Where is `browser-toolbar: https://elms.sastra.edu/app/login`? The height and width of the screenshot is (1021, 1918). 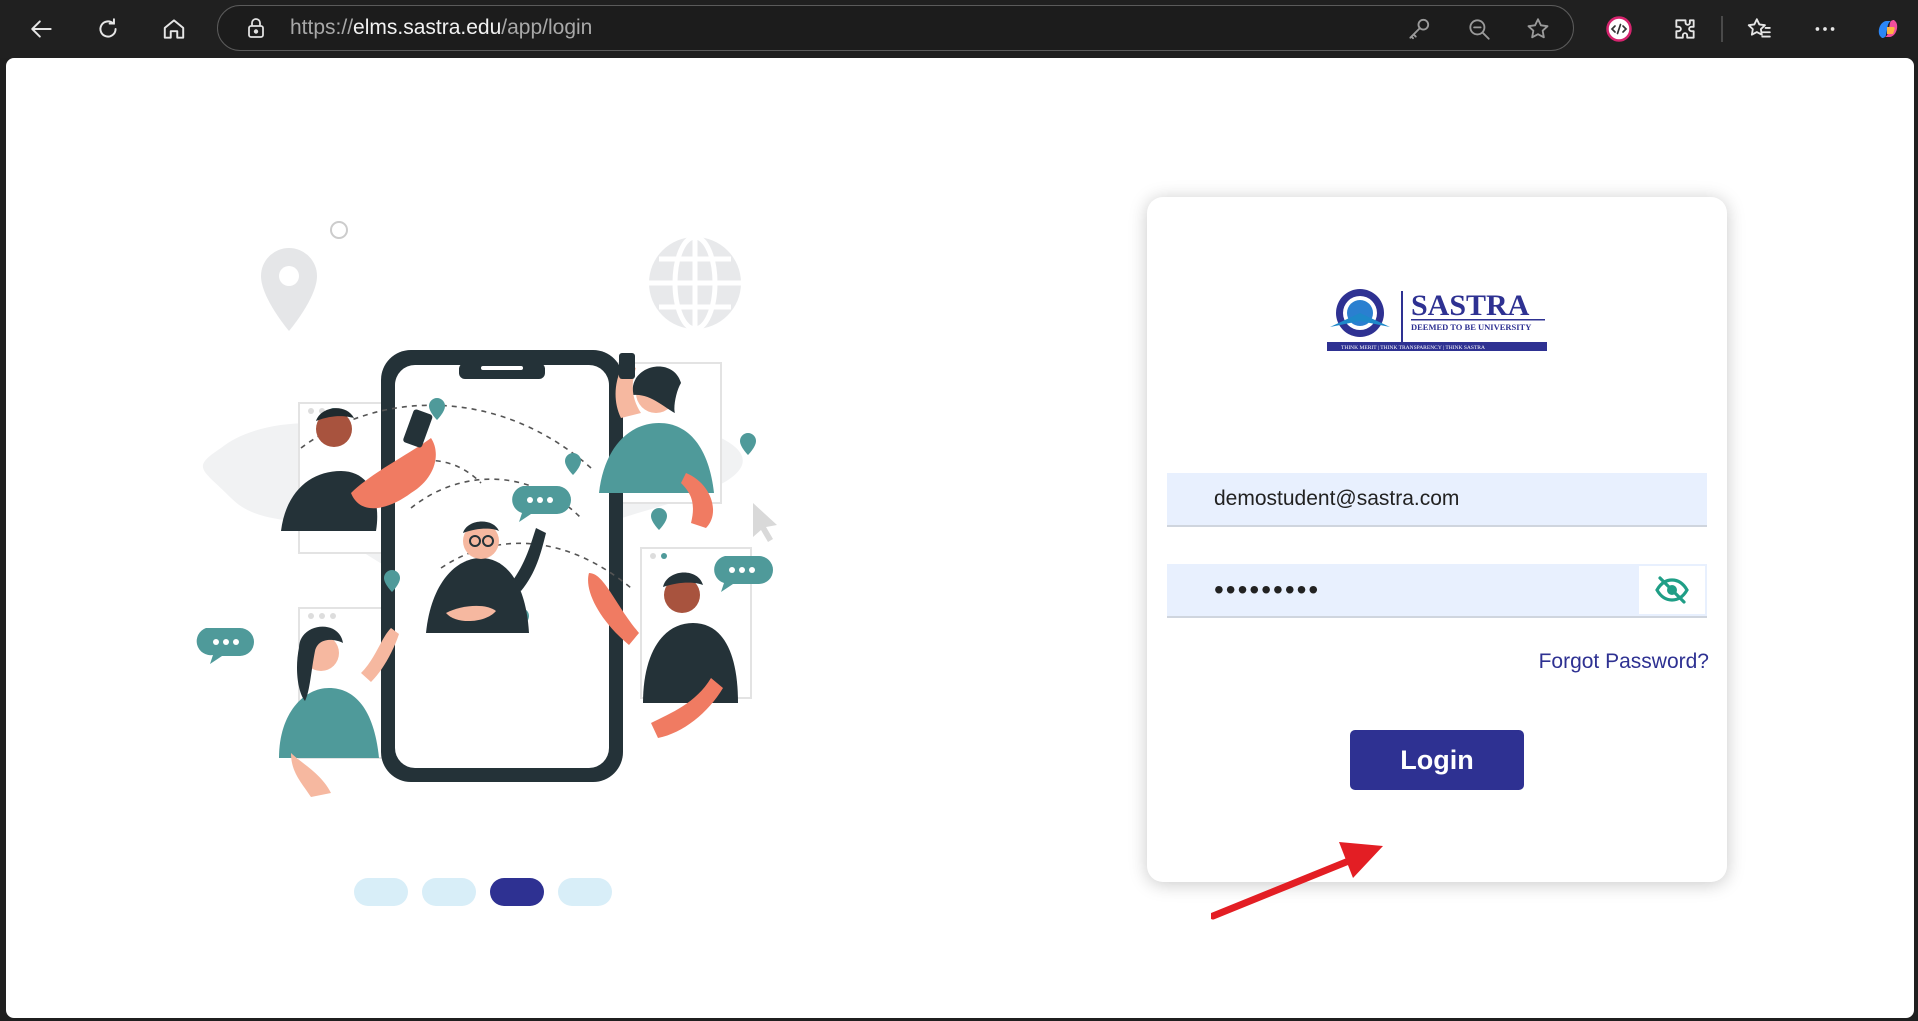
browser-toolbar: https://elms.sastra.edu/app/login is located at coordinates (959, 29).